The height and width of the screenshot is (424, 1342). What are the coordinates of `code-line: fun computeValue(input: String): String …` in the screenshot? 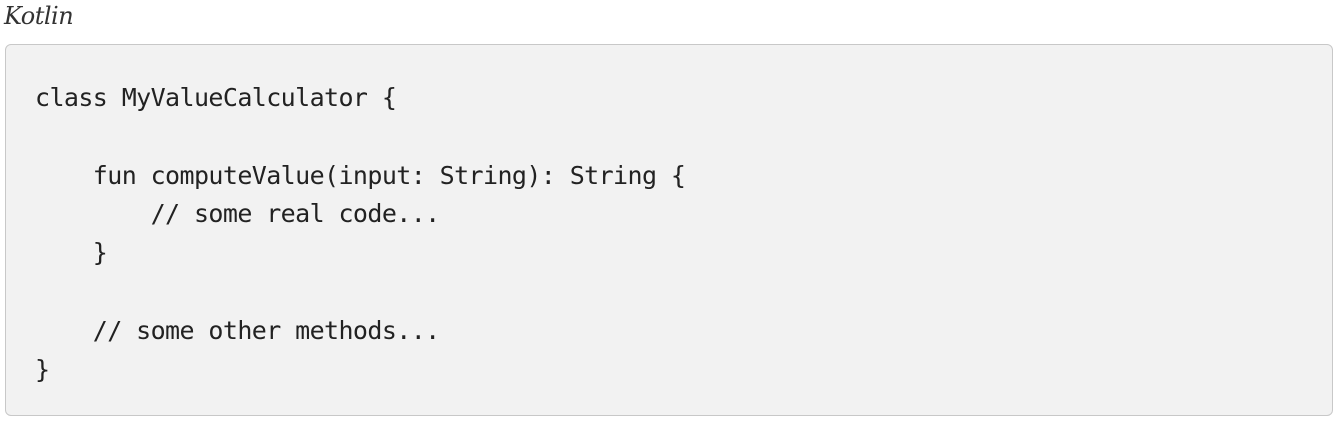 It's located at (360, 175).